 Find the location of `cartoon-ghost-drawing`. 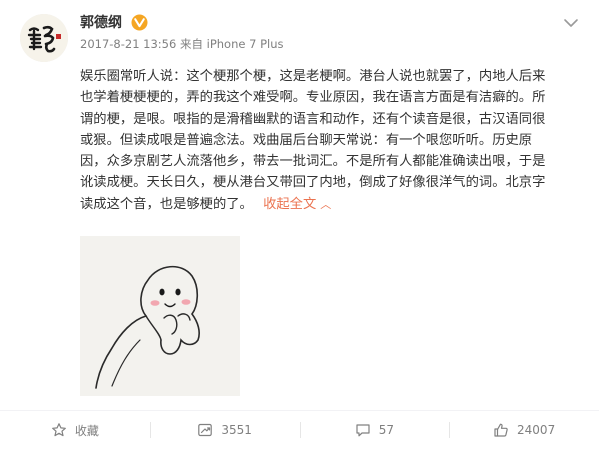

cartoon-ghost-drawing is located at coordinates (160, 316).